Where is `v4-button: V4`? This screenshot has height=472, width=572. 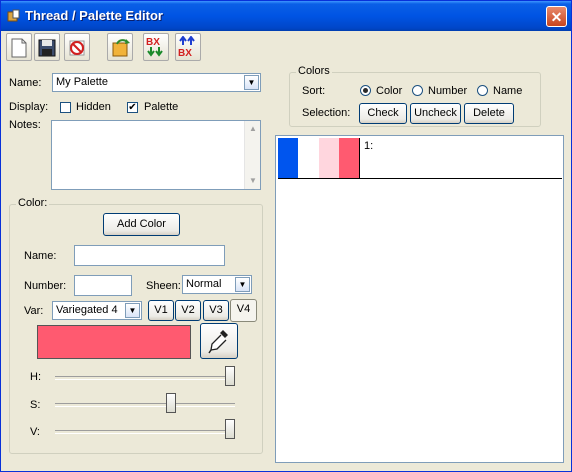
v4-button: V4 is located at coordinates (243, 310).